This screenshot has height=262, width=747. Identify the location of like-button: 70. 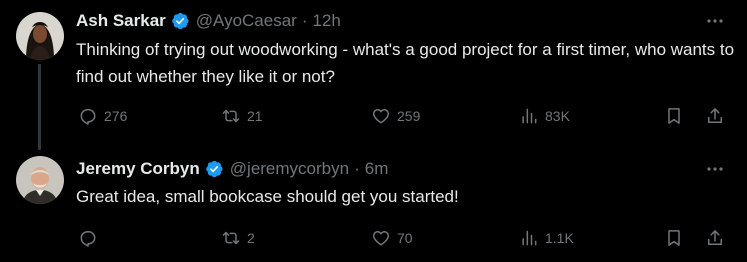
(392, 238).